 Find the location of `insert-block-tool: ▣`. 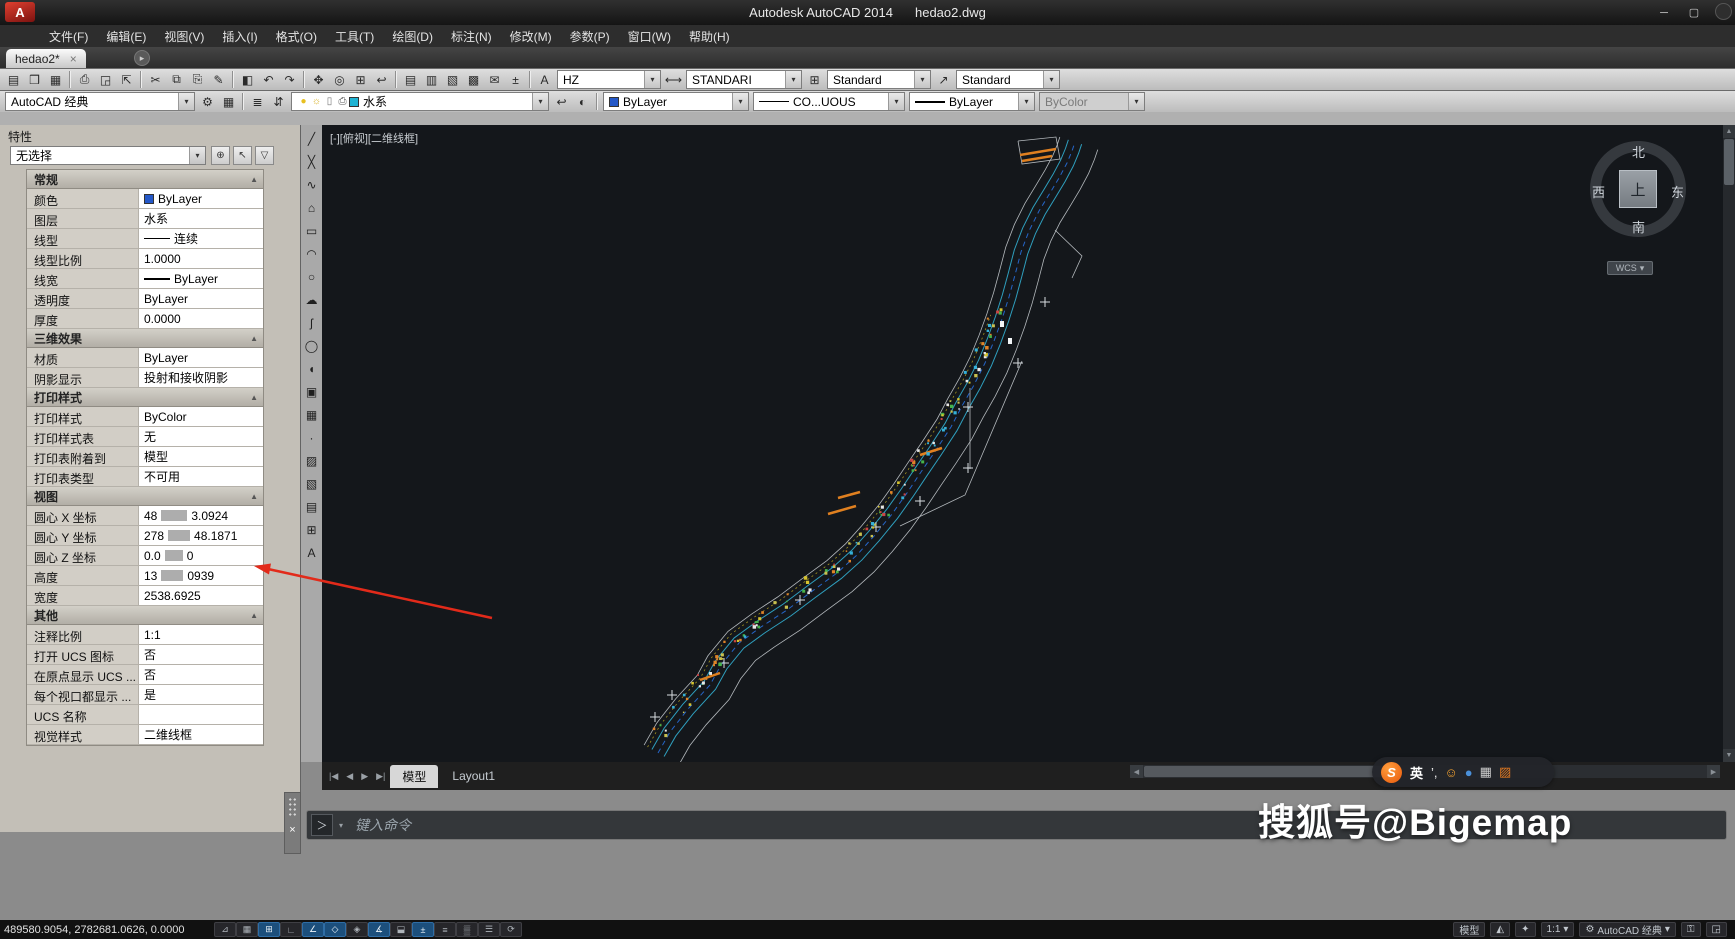

insert-block-tool: ▣ is located at coordinates (311, 391).